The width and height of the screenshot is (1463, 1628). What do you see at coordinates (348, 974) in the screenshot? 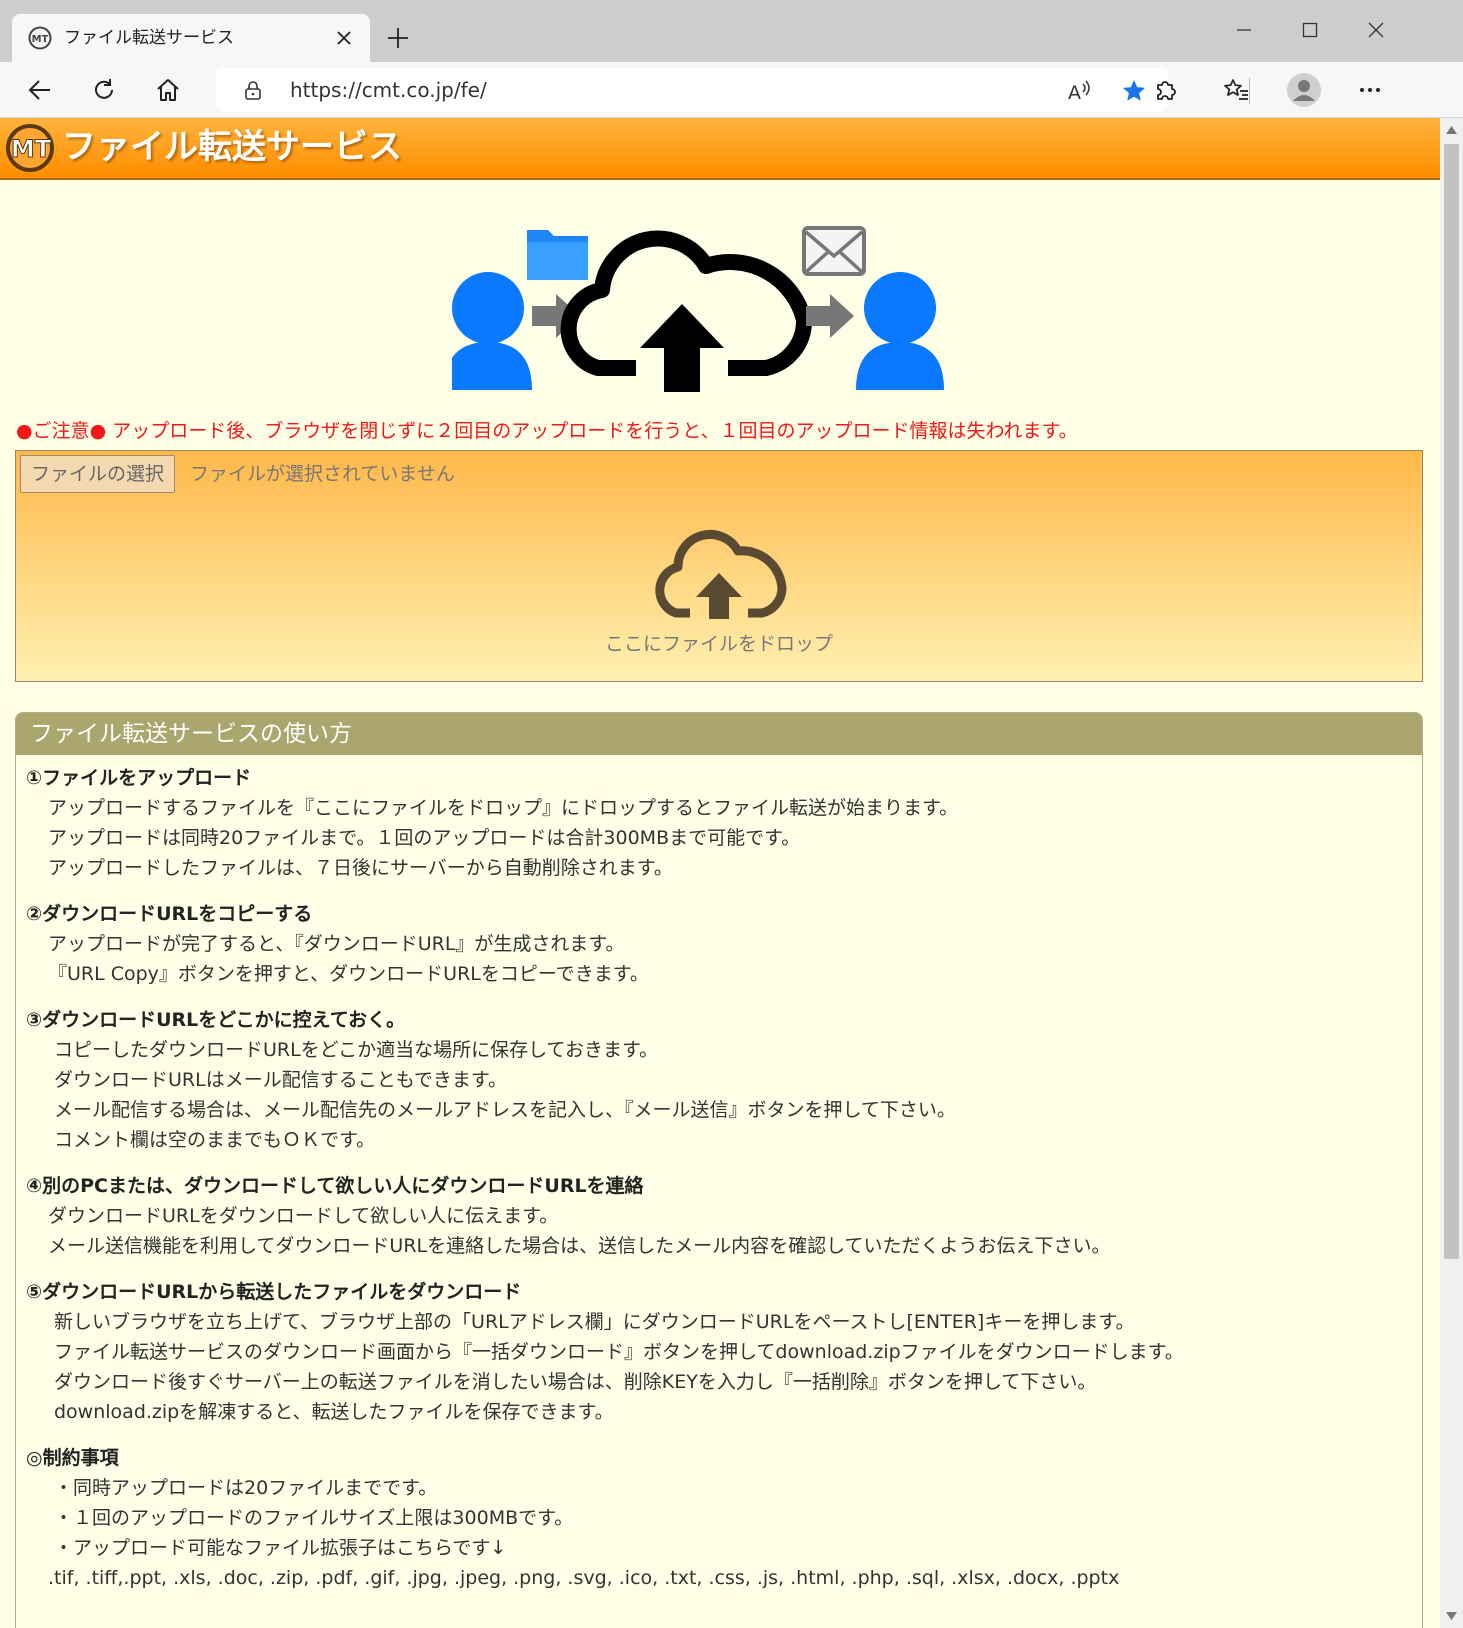
I see `step-line: 『URL Copy』ボタンを押すと、ダウンロードURLをコピーできます。` at bounding box center [348, 974].